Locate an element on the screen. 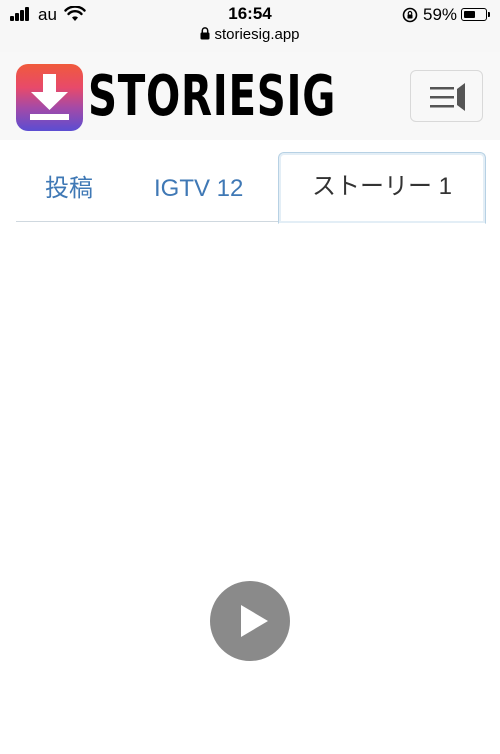 The width and height of the screenshot is (500, 754). play-button is located at coordinates (250, 621).